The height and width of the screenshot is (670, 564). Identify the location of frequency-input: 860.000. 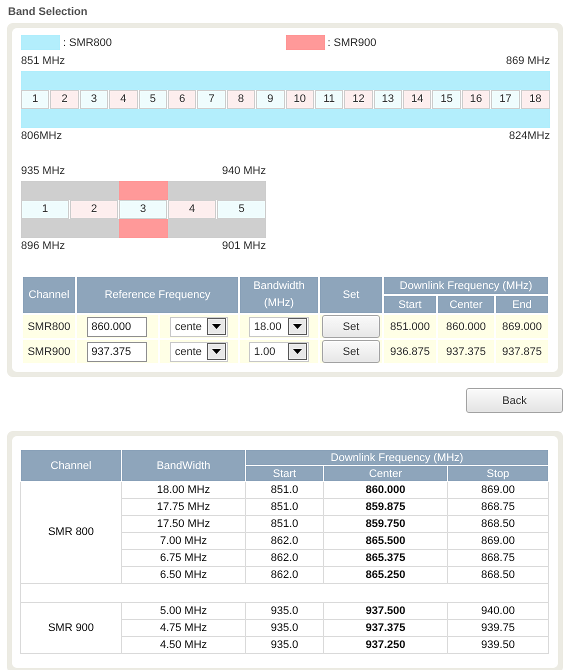
(117, 326).